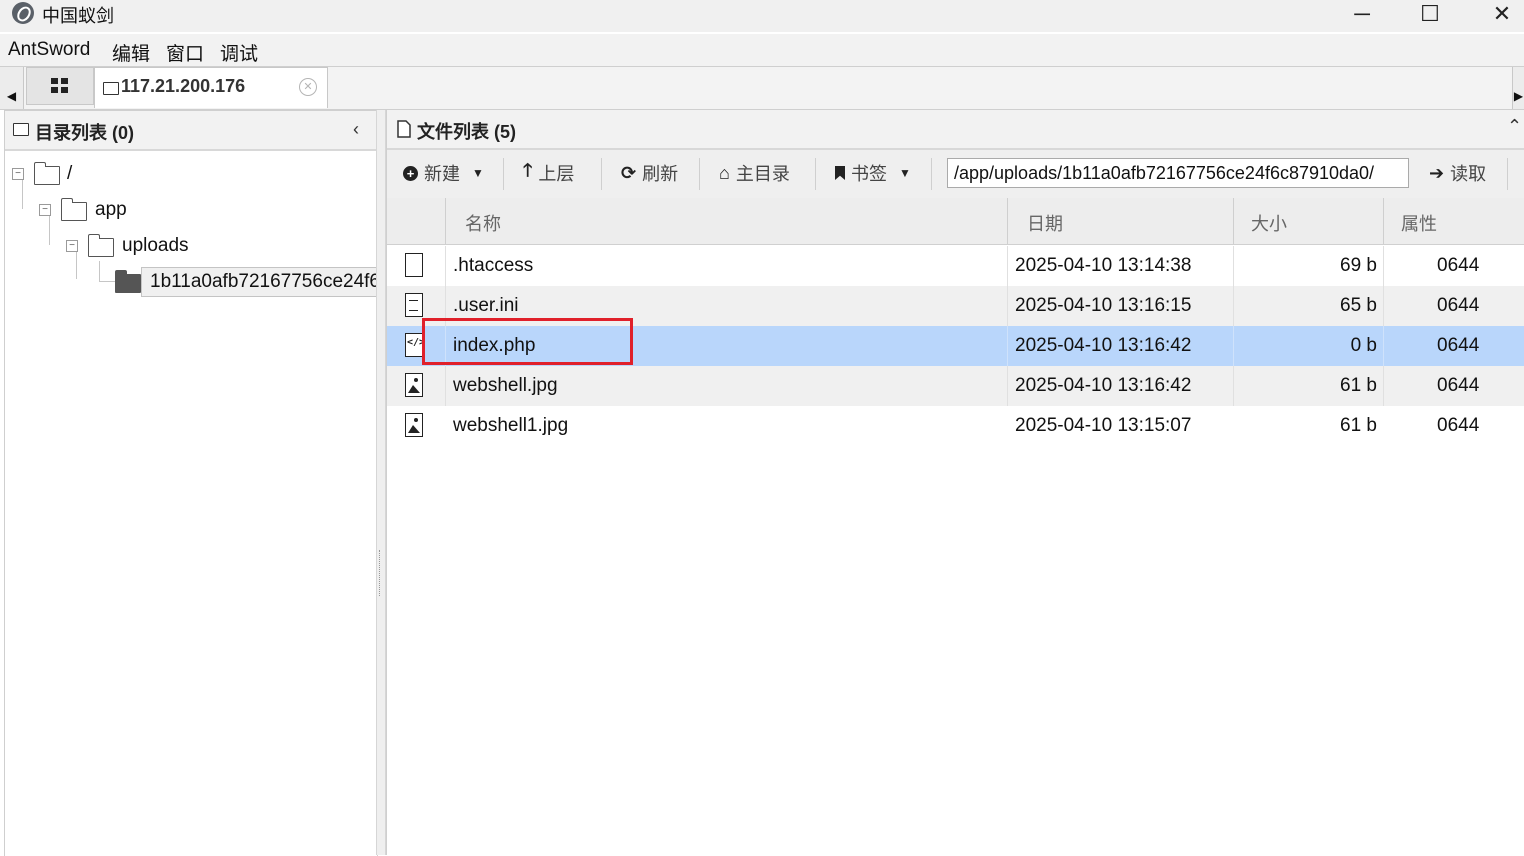 This screenshot has width=1524, height=856. What do you see at coordinates (155, 246) in the screenshot?
I see `tree-node-uploads: uploads` at bounding box center [155, 246].